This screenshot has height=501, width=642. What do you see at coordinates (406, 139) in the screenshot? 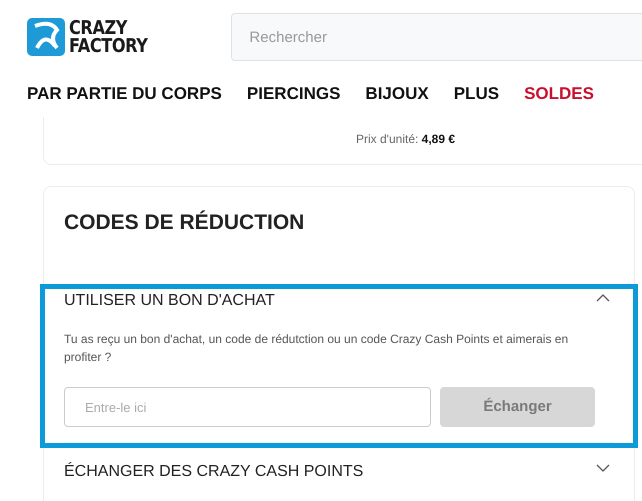
I see `unit-price: Prix d'unité: 4,89 €` at bounding box center [406, 139].